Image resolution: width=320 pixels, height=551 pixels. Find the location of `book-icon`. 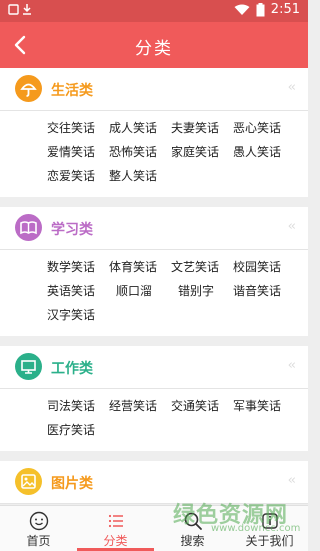

book-icon is located at coordinates (28, 227).